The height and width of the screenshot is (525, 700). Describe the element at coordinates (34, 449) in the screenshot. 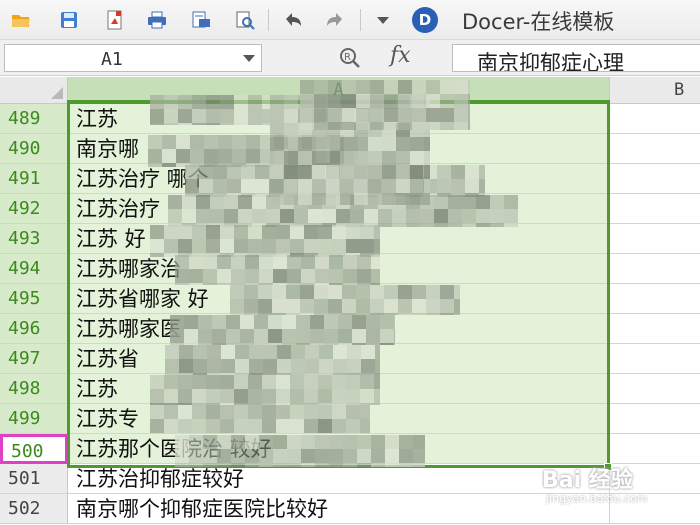

I see `row-header: 500` at that location.